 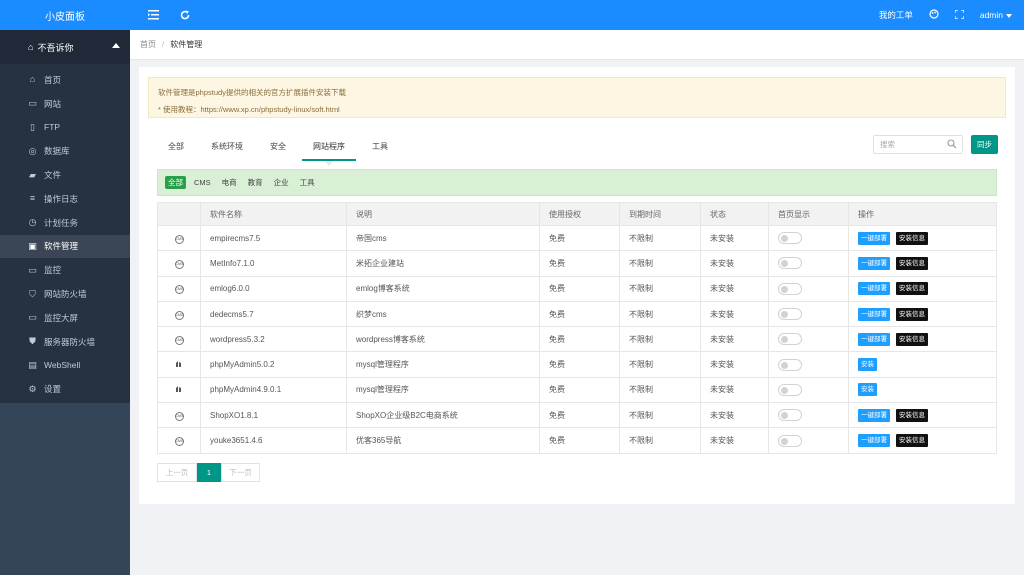 What do you see at coordinates (179, 364) in the screenshot?
I see `row-icon-cell` at bounding box center [179, 364].